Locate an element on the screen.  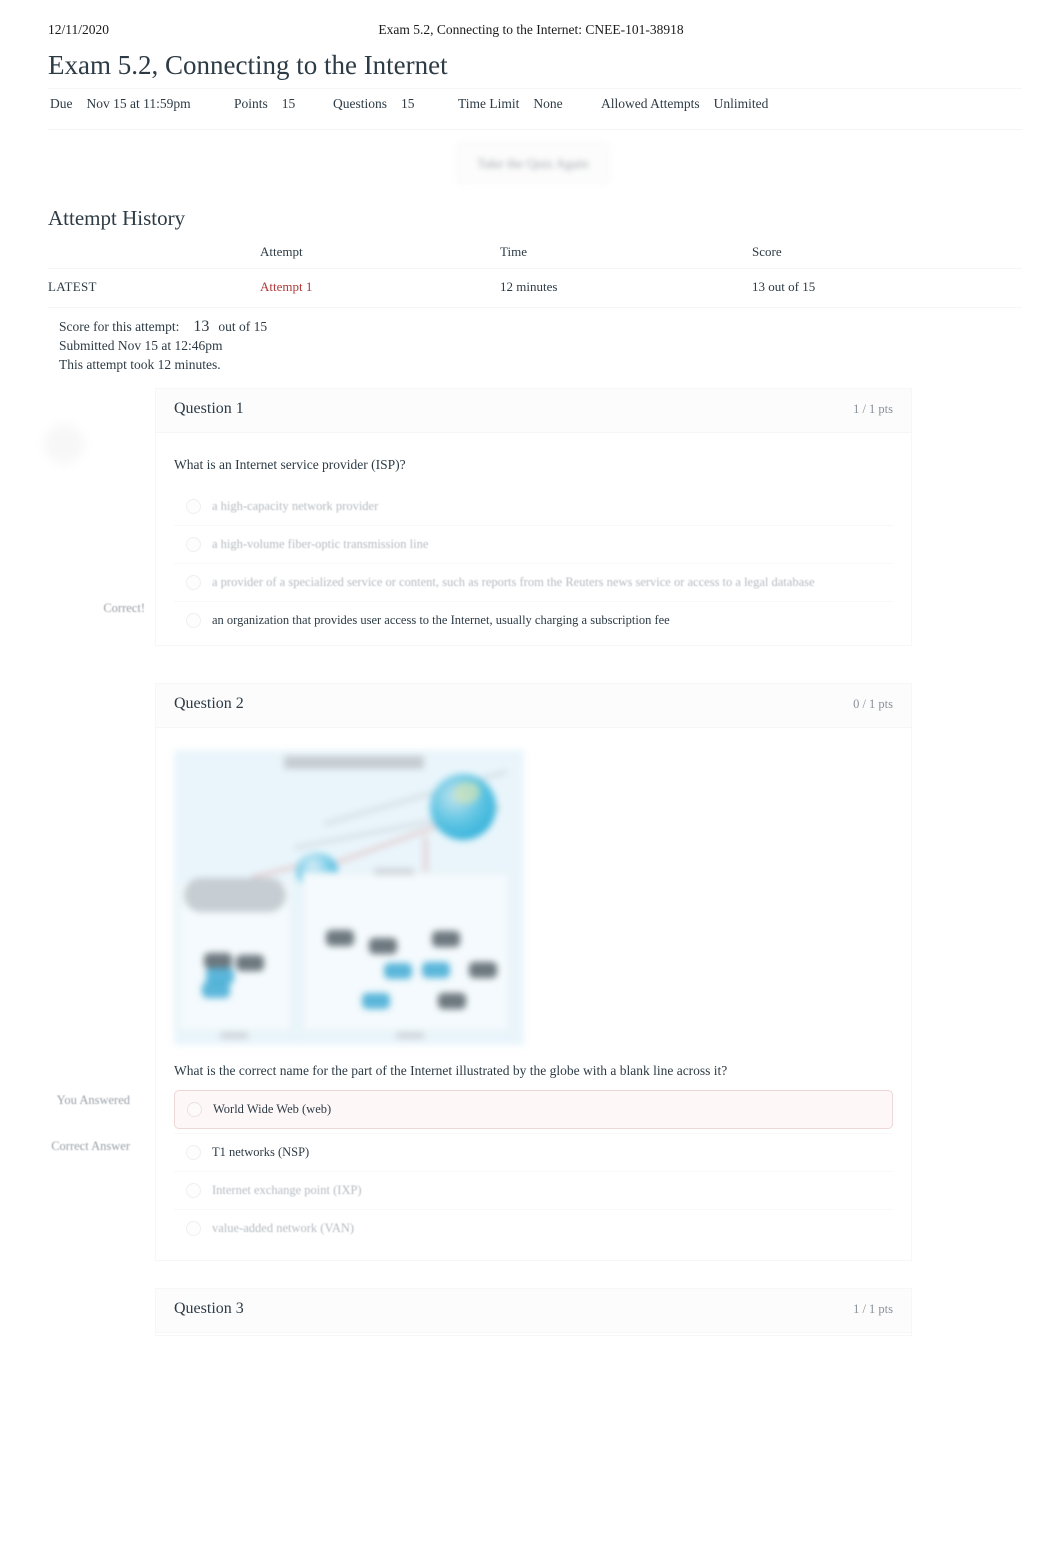
gutter-you-answered-label: You Answered is located at coordinates (93, 1100).